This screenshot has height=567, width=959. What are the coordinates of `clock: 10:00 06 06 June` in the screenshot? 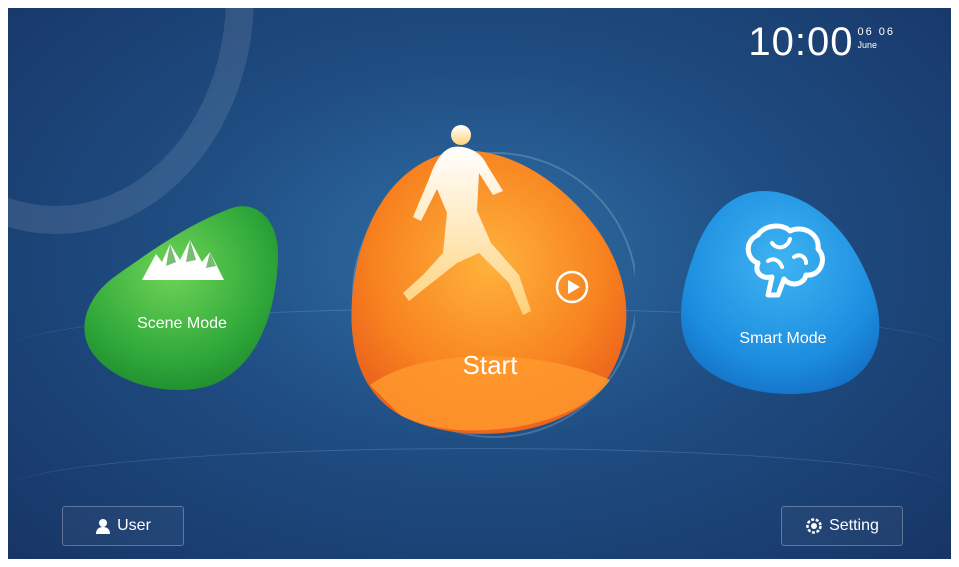 It's located at (821, 42).